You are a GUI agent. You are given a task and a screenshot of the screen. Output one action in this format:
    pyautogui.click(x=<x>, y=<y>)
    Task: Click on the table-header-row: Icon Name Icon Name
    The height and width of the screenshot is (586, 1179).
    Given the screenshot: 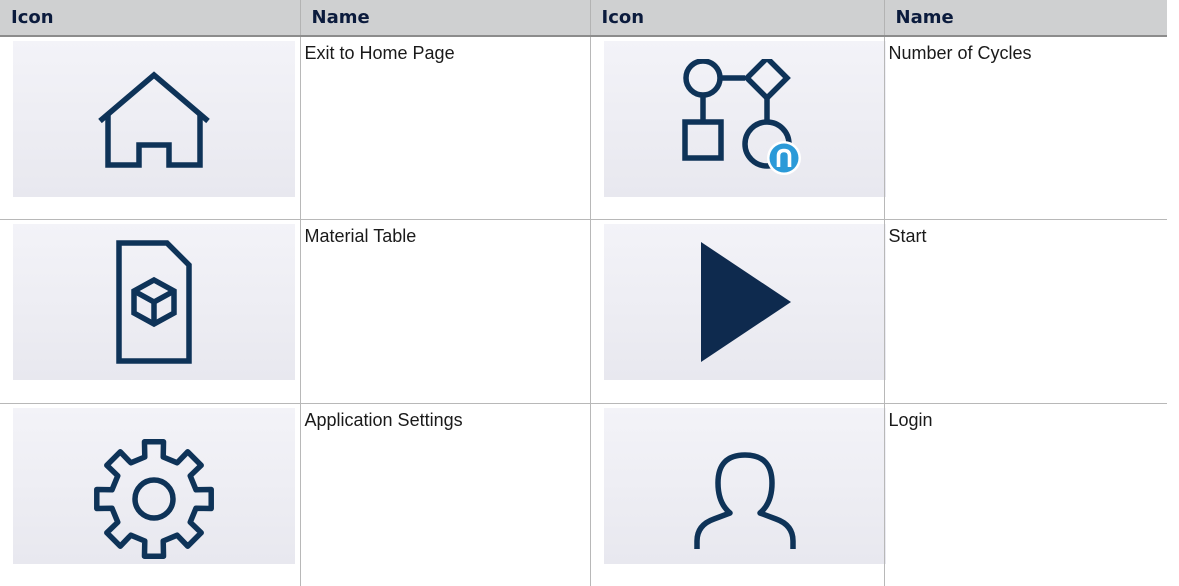 What is the action you would take?
    pyautogui.click(x=583, y=18)
    